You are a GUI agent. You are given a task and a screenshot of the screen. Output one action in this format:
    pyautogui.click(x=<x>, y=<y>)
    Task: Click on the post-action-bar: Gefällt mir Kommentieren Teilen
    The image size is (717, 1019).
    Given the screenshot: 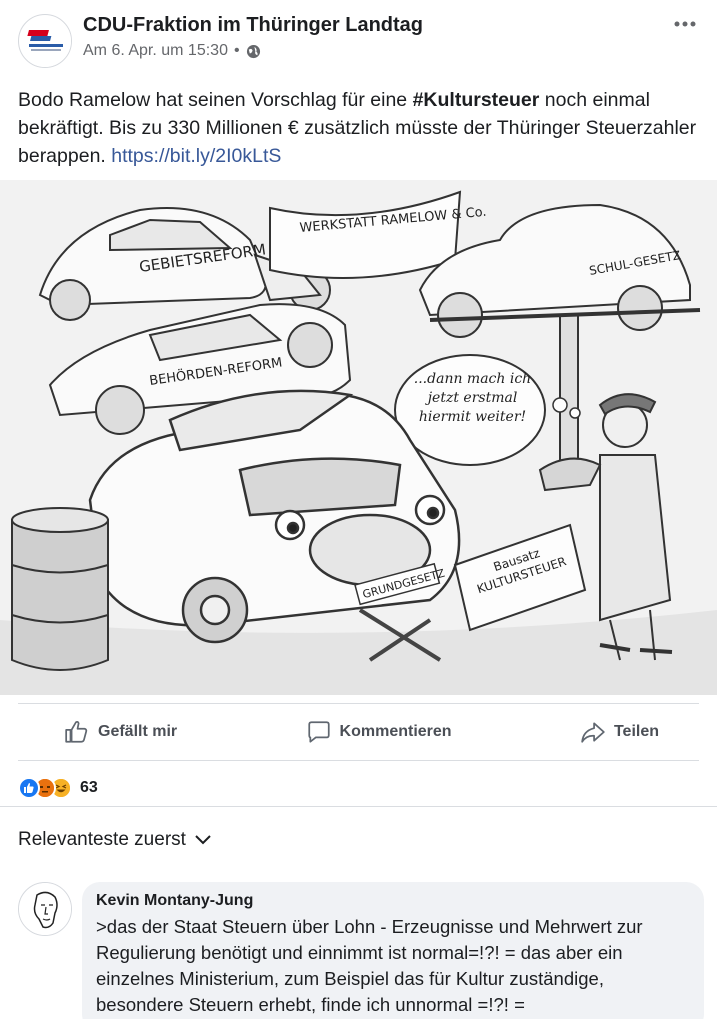 What is the action you would take?
    pyautogui.click(x=358, y=732)
    